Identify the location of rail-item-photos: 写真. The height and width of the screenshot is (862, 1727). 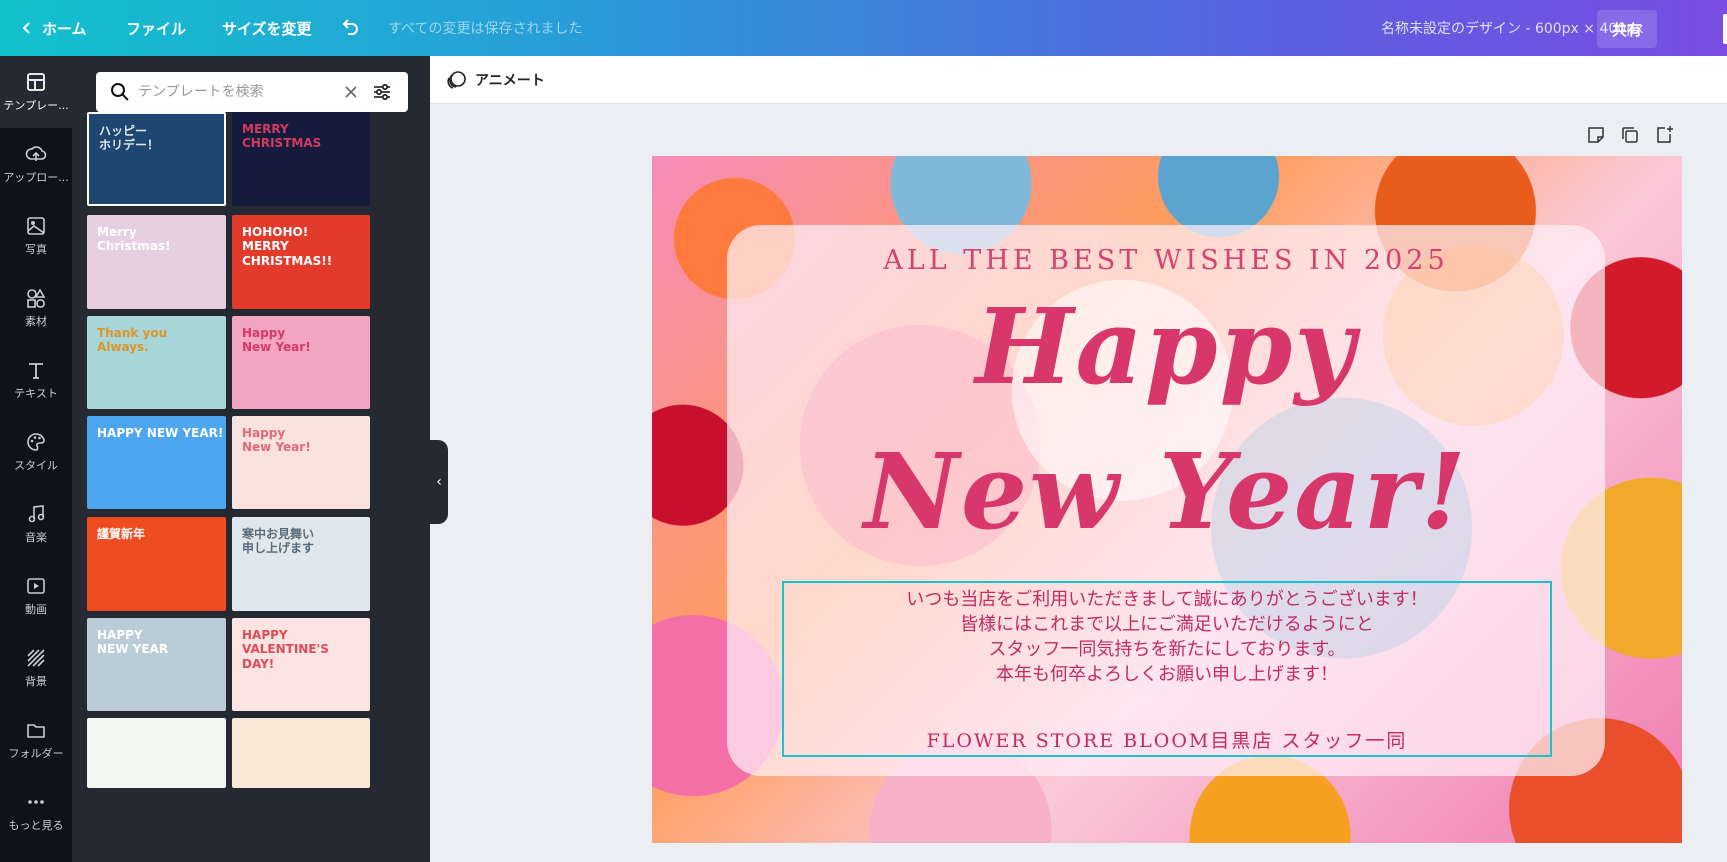
(36, 236).